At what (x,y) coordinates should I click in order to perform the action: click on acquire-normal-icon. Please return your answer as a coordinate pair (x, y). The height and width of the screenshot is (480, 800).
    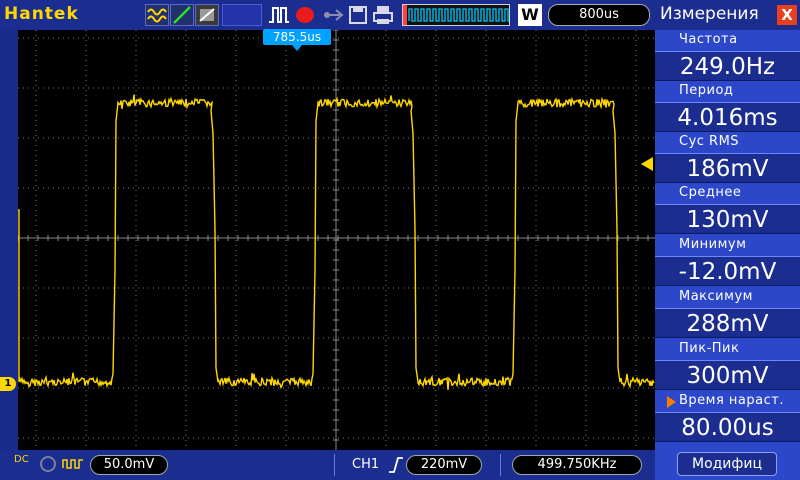
    Looking at the image, I should click on (157, 15).